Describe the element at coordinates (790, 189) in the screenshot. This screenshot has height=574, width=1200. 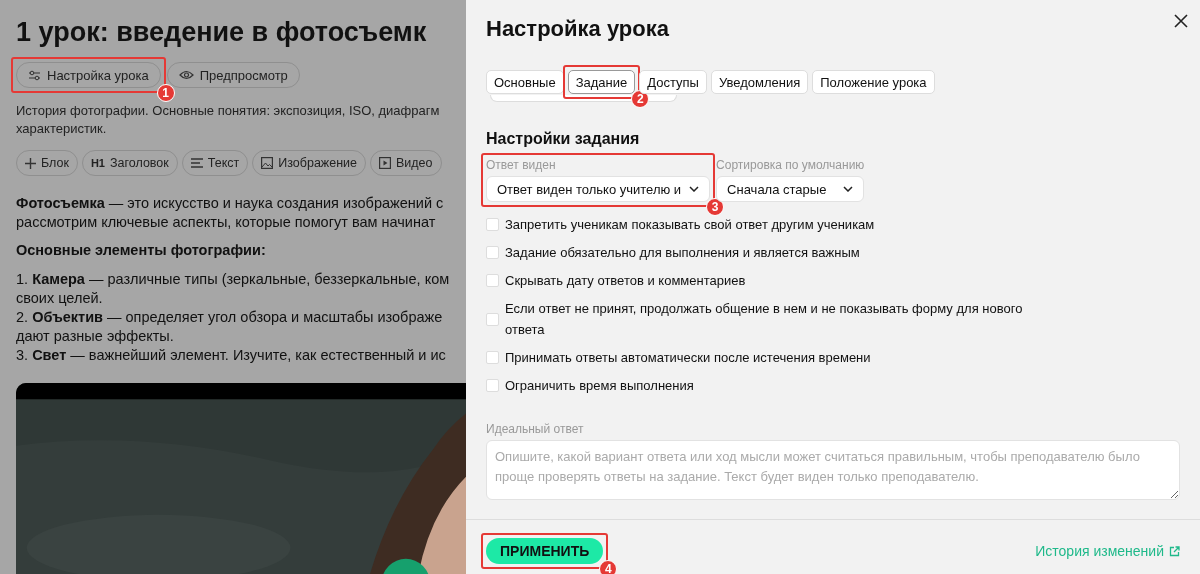
I see `dropdown: Сначала старые` at that location.